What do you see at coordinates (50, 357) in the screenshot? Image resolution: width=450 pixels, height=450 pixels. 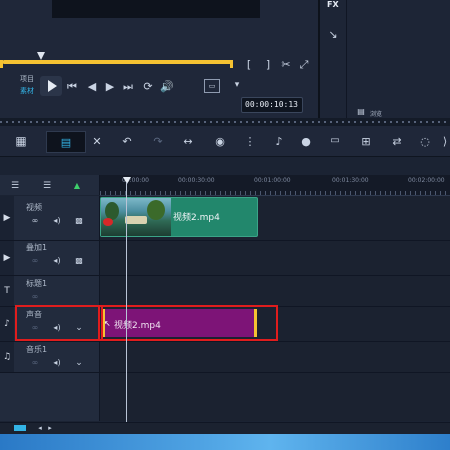 I see `music-track-header: ♫ 音乐1 ∞ ◂) ⌄` at bounding box center [50, 357].